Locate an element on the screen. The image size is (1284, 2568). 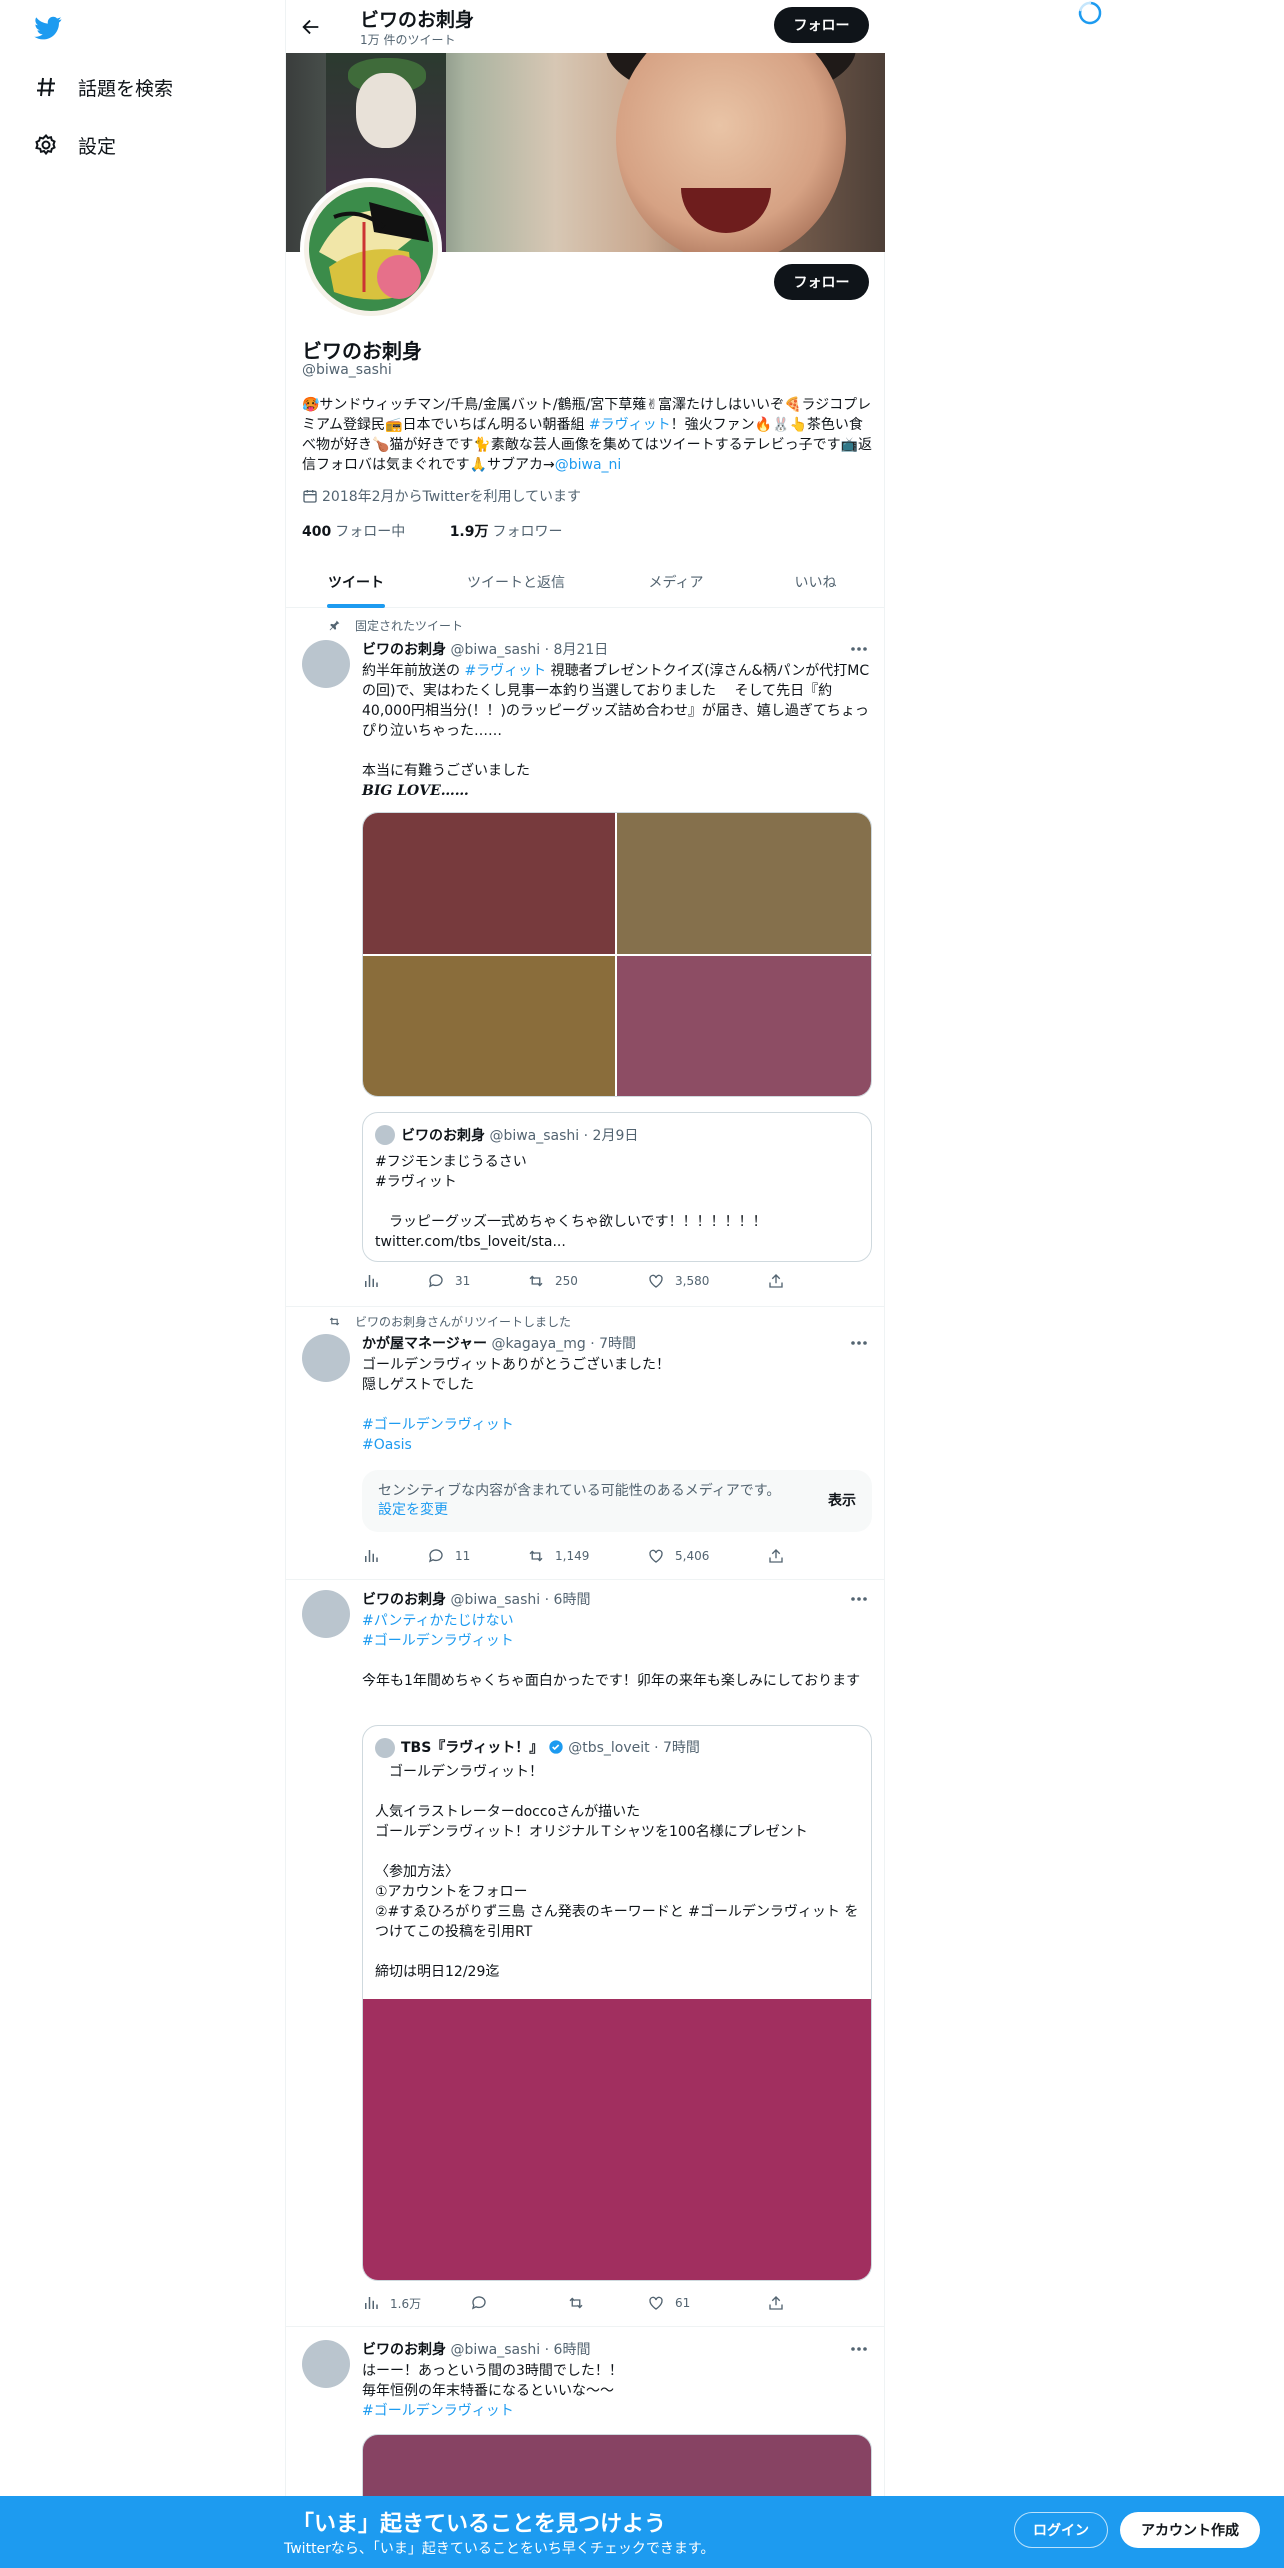
quote-author-meta: @tbs_loveit · 7時間 is located at coordinates (634, 1748).